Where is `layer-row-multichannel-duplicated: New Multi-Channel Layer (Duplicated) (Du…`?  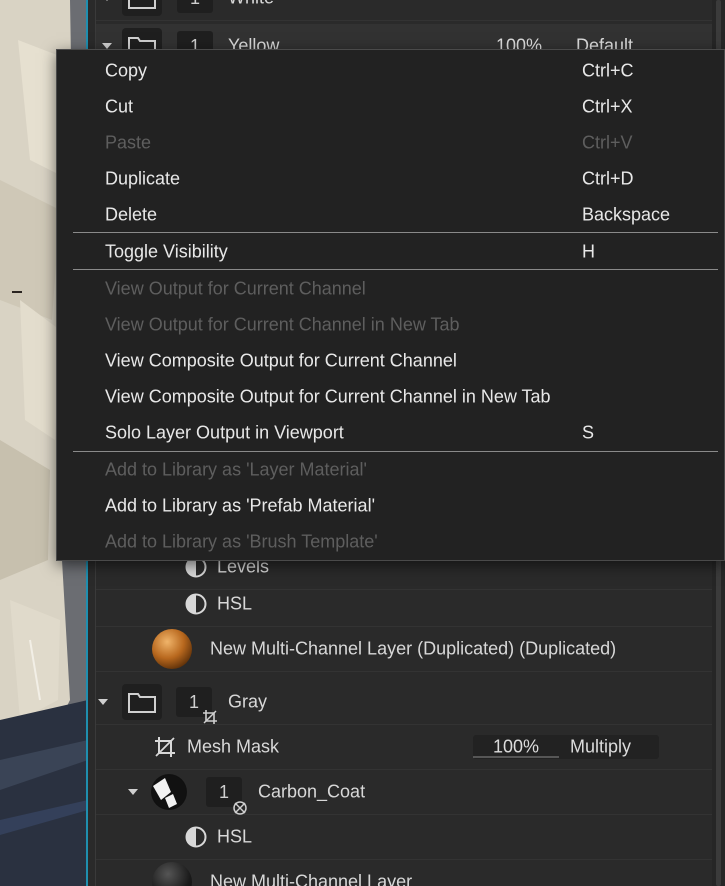 layer-row-multichannel-duplicated: New Multi-Channel Layer (Duplicated) (Du… is located at coordinates (404, 649).